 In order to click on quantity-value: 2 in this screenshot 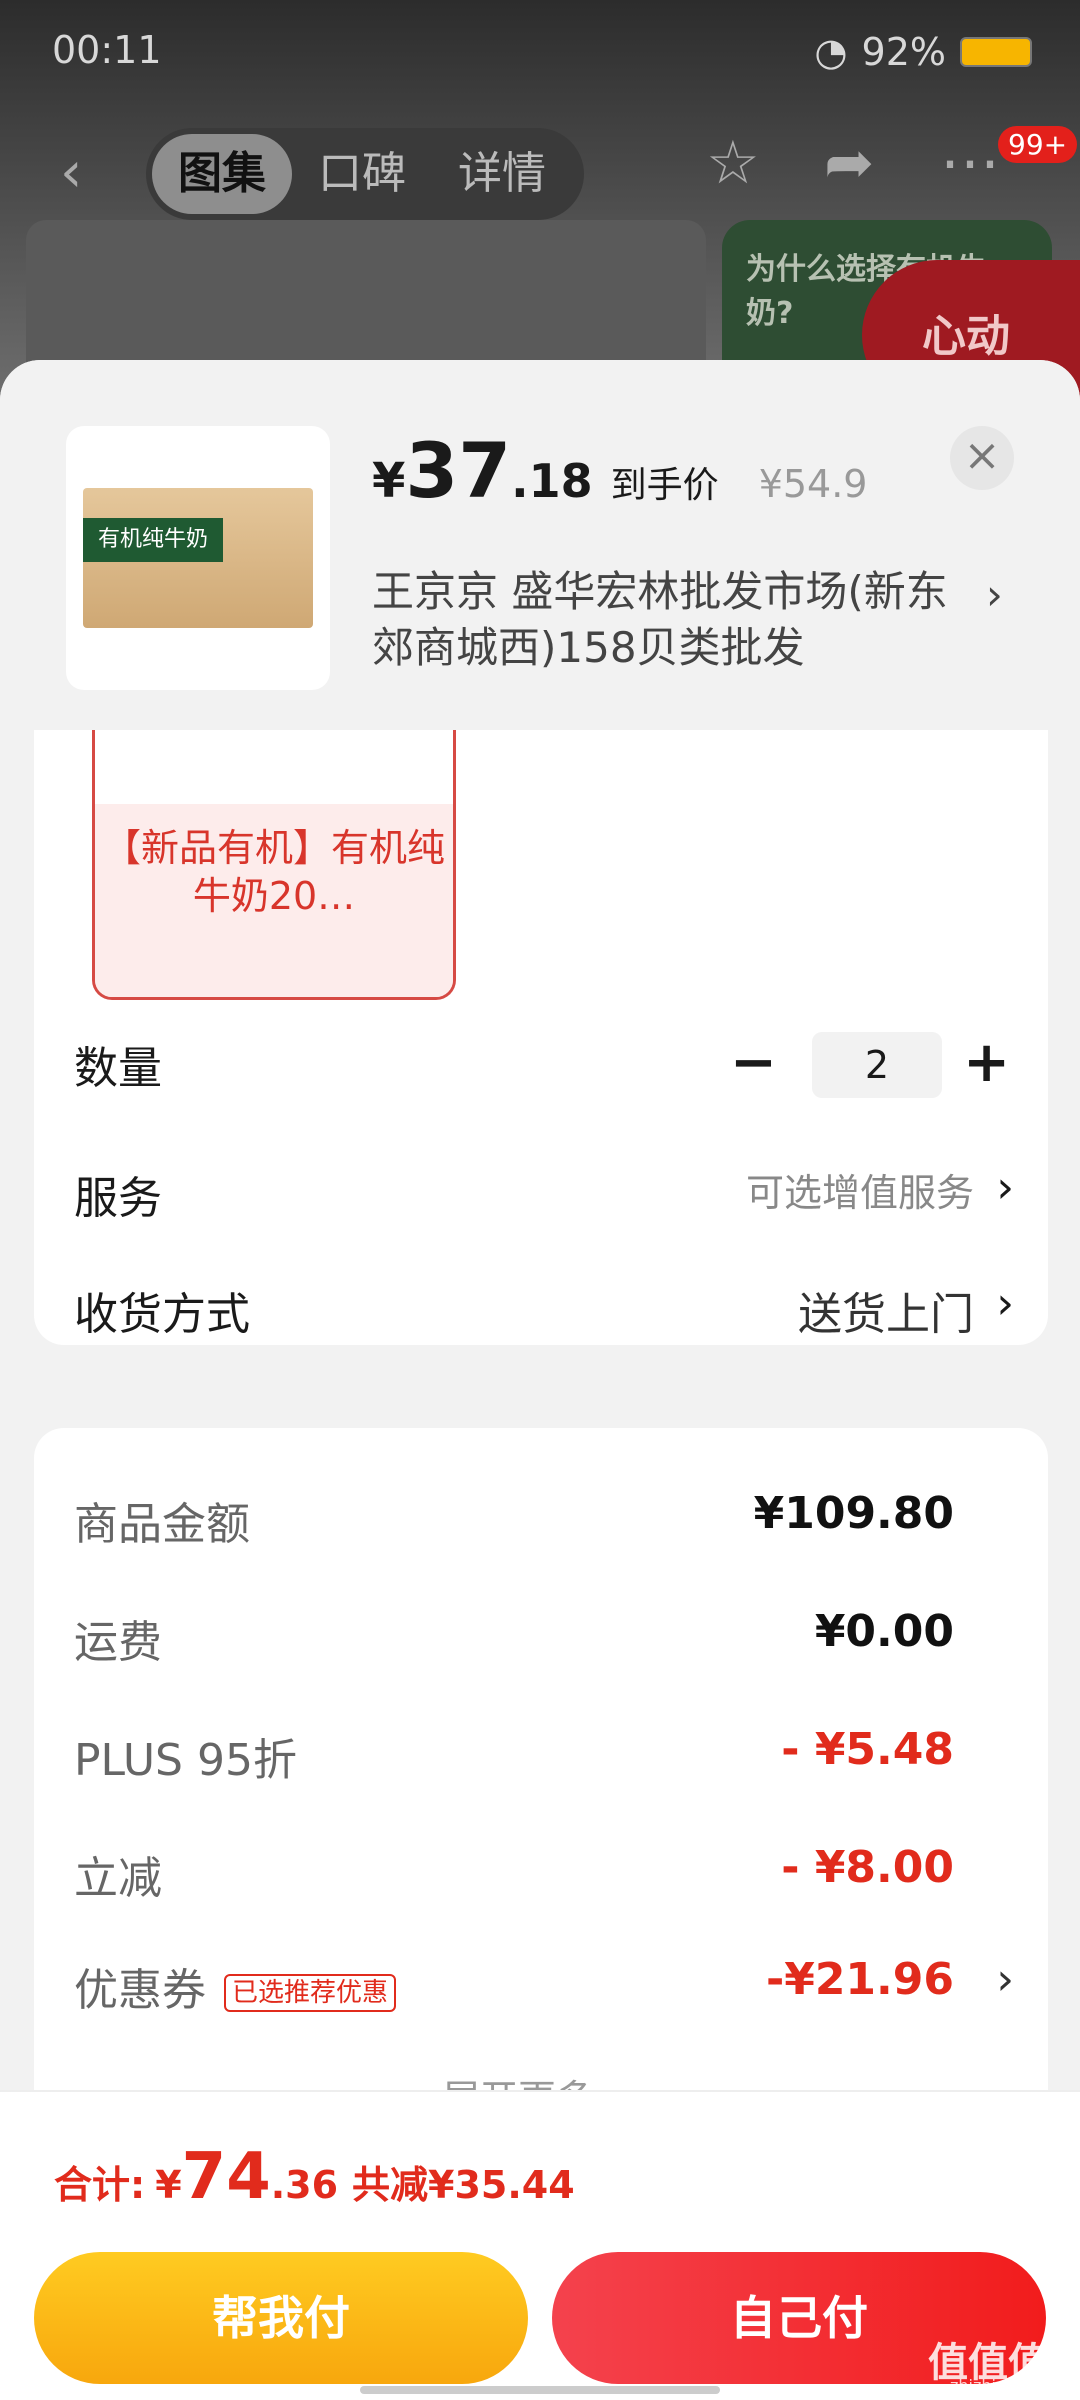, I will do `click(877, 1065)`.